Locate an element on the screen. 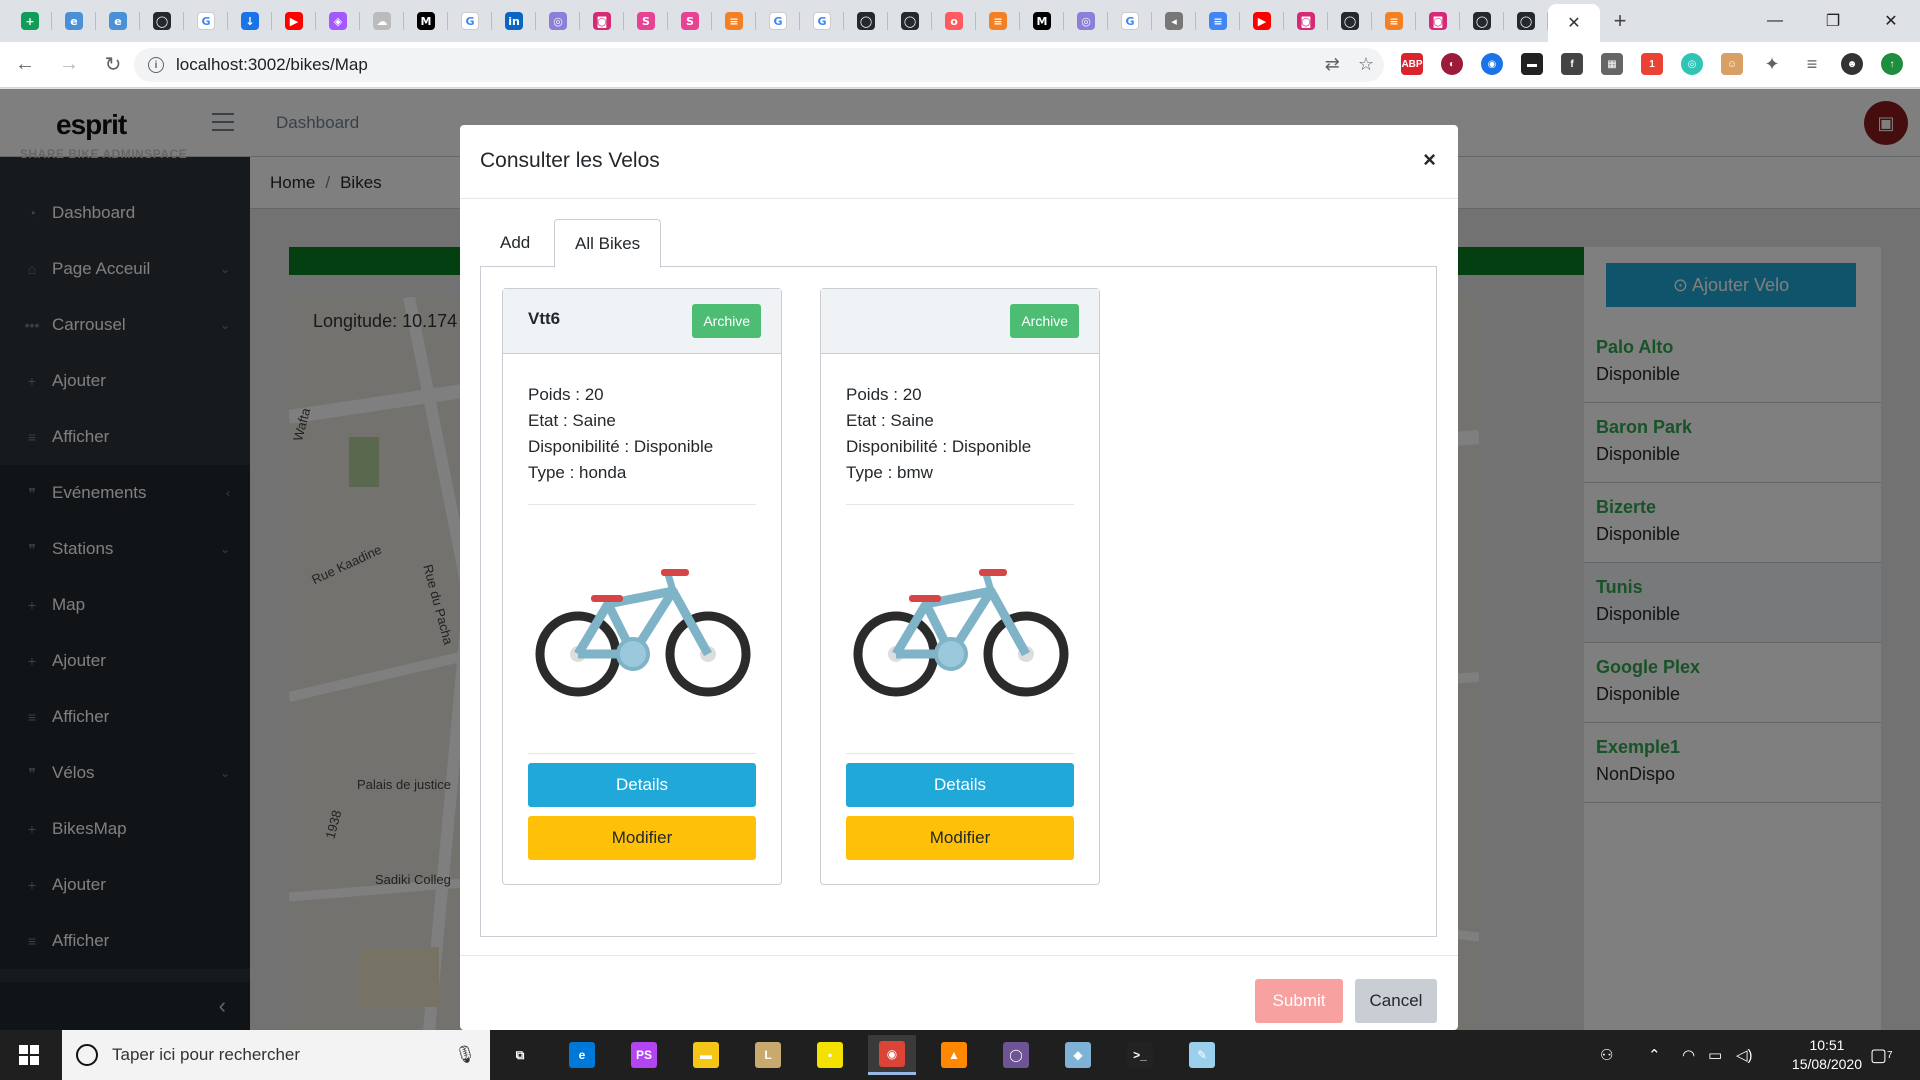  taskbar-app: ▪ is located at coordinates (830, 1055).